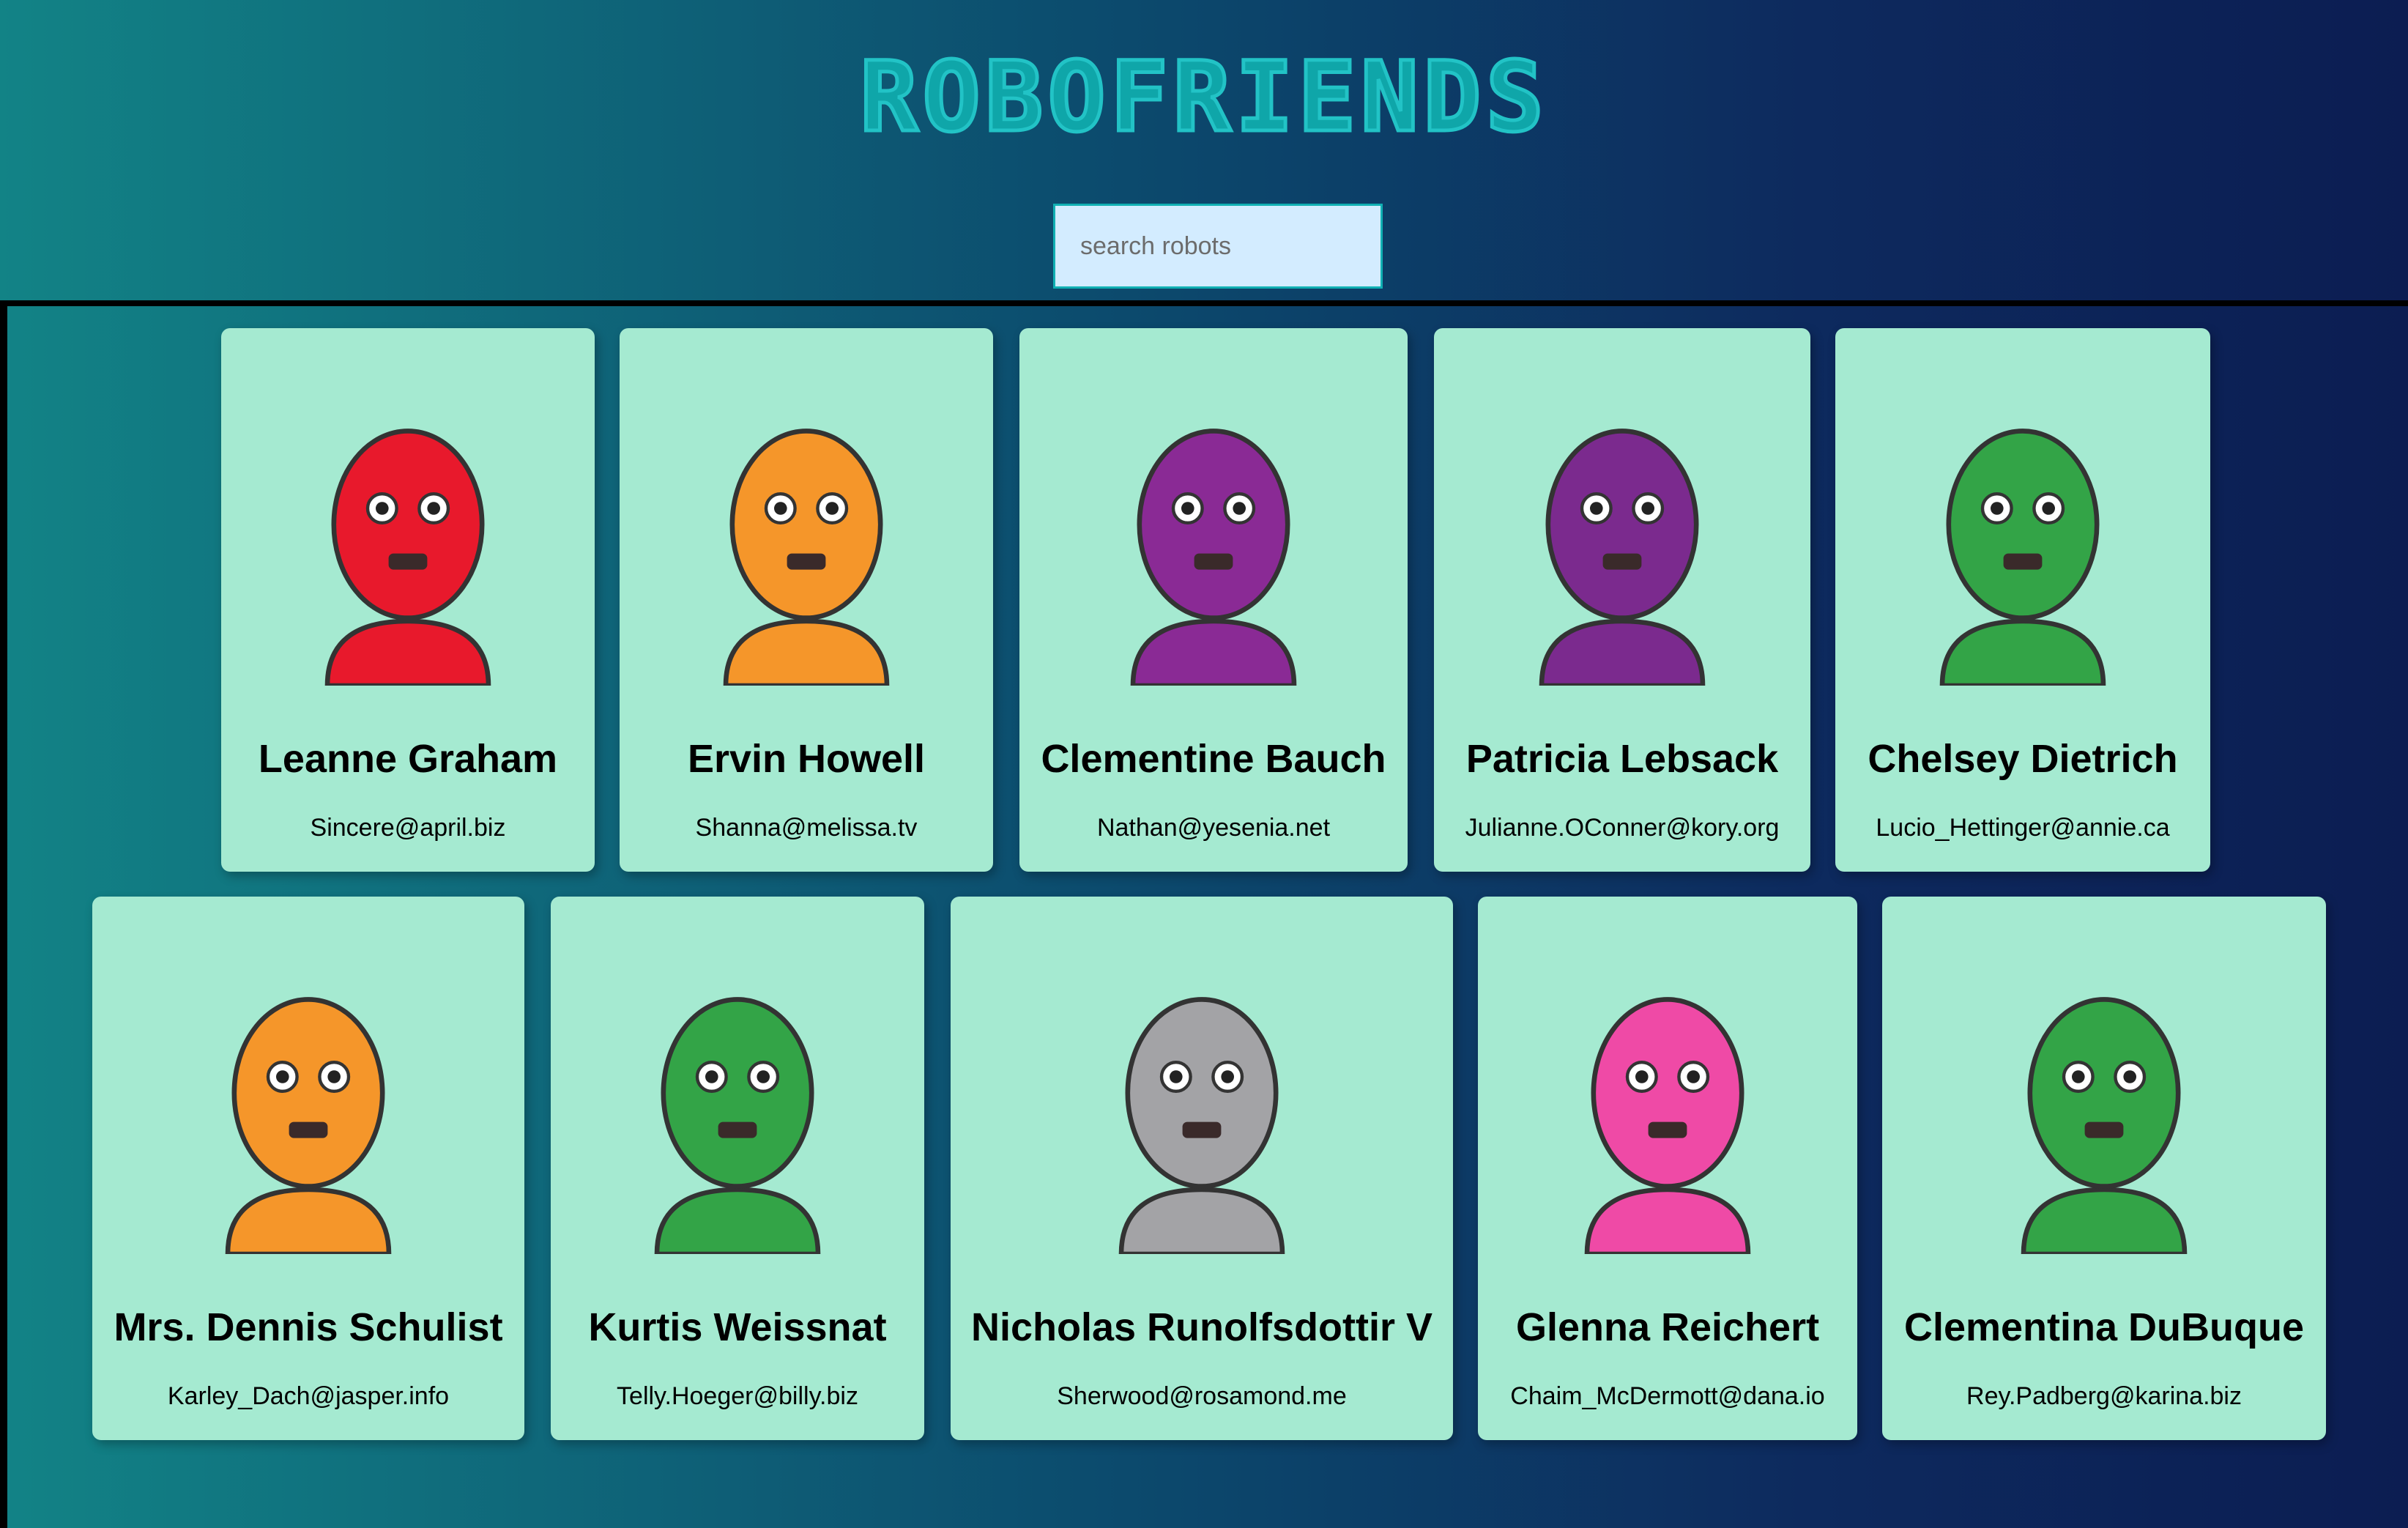  Describe the element at coordinates (2104, 1396) in the screenshot. I see `robot-email: Rey.Padberg@karina.biz` at that location.